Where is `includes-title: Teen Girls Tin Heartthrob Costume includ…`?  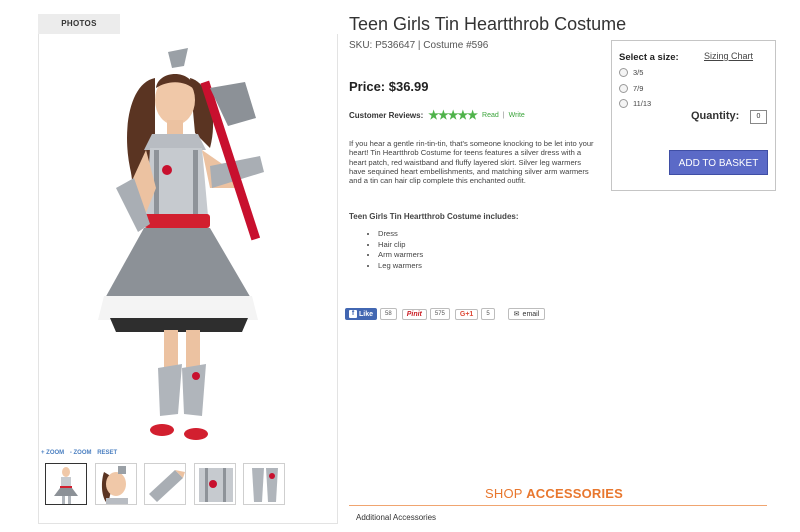
includes-title: Teen Girls Tin Heartthrob Costume includ… is located at coordinates (434, 216).